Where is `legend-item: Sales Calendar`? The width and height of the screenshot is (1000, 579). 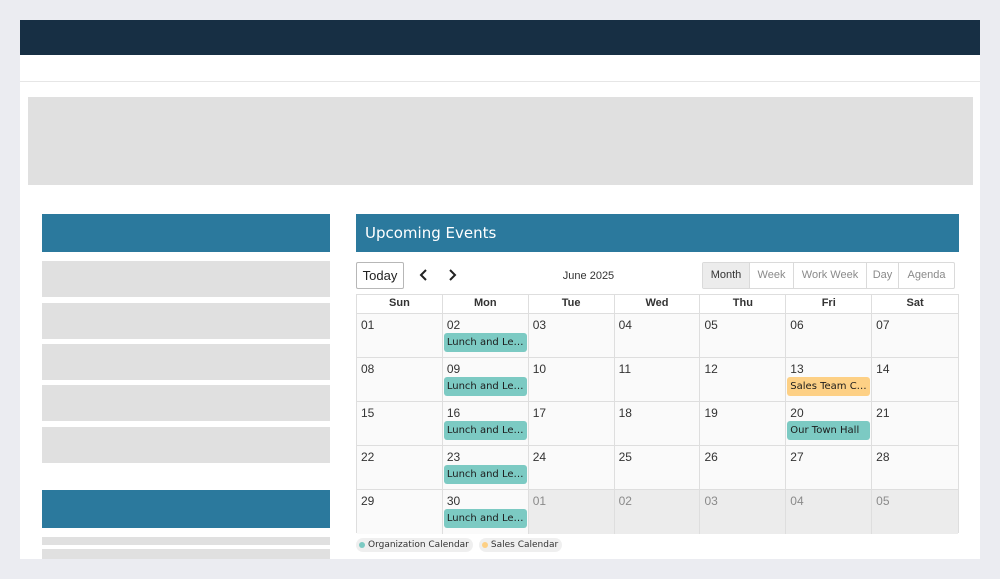 legend-item: Sales Calendar is located at coordinates (520, 545).